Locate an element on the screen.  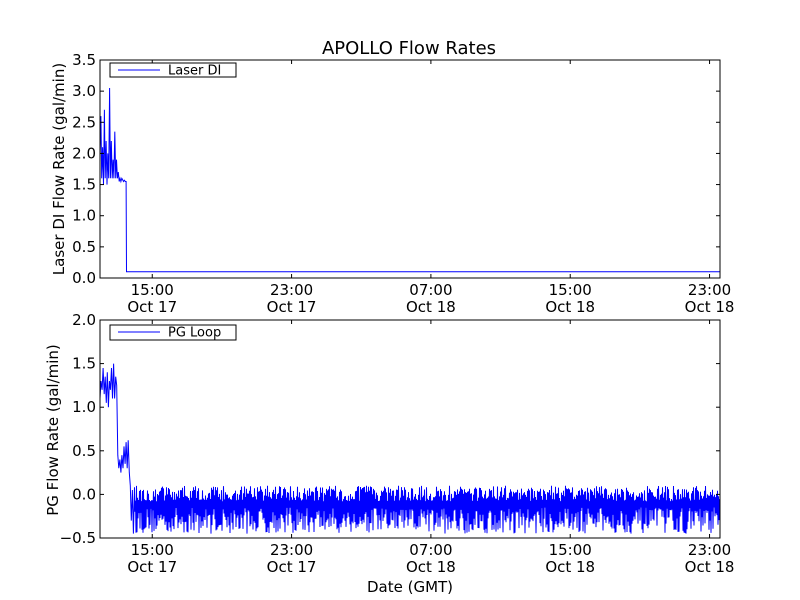
y-tick-label: −0.5 is located at coordinates (78, 538).